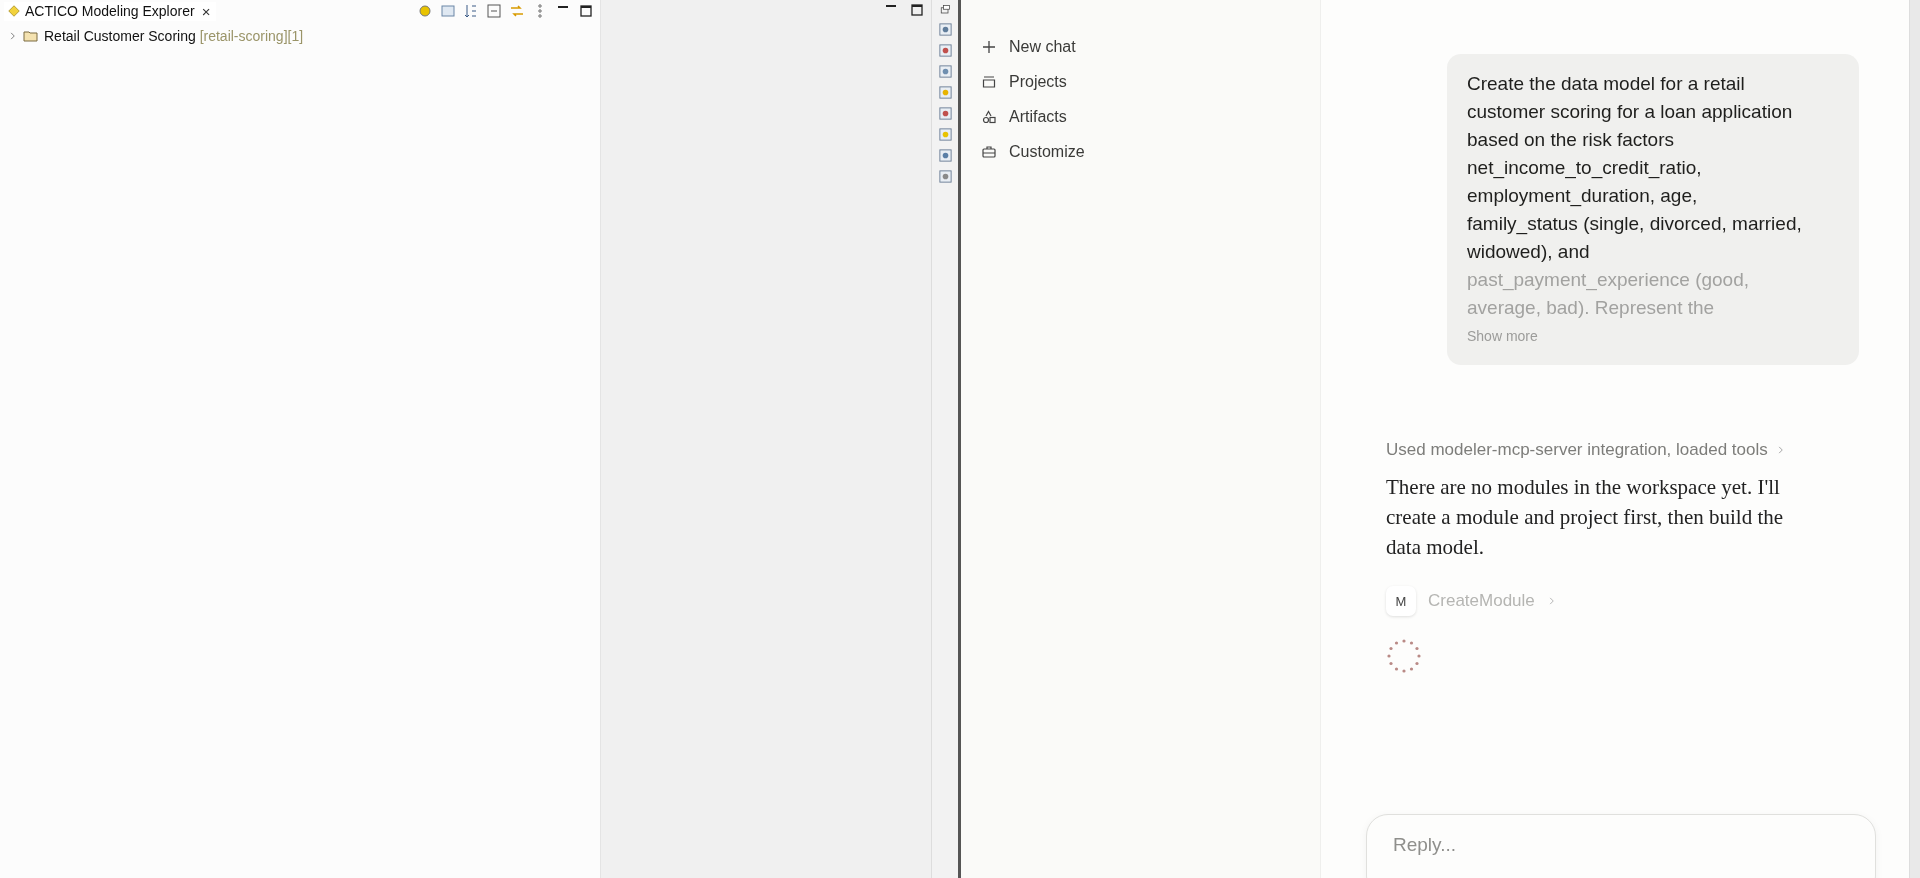 The width and height of the screenshot is (1920, 878). Describe the element at coordinates (1585, 517) in the screenshot. I see `assistant-text: There are no modules in the workspace yet. I'll create a module and project first, then build the data model.` at that location.